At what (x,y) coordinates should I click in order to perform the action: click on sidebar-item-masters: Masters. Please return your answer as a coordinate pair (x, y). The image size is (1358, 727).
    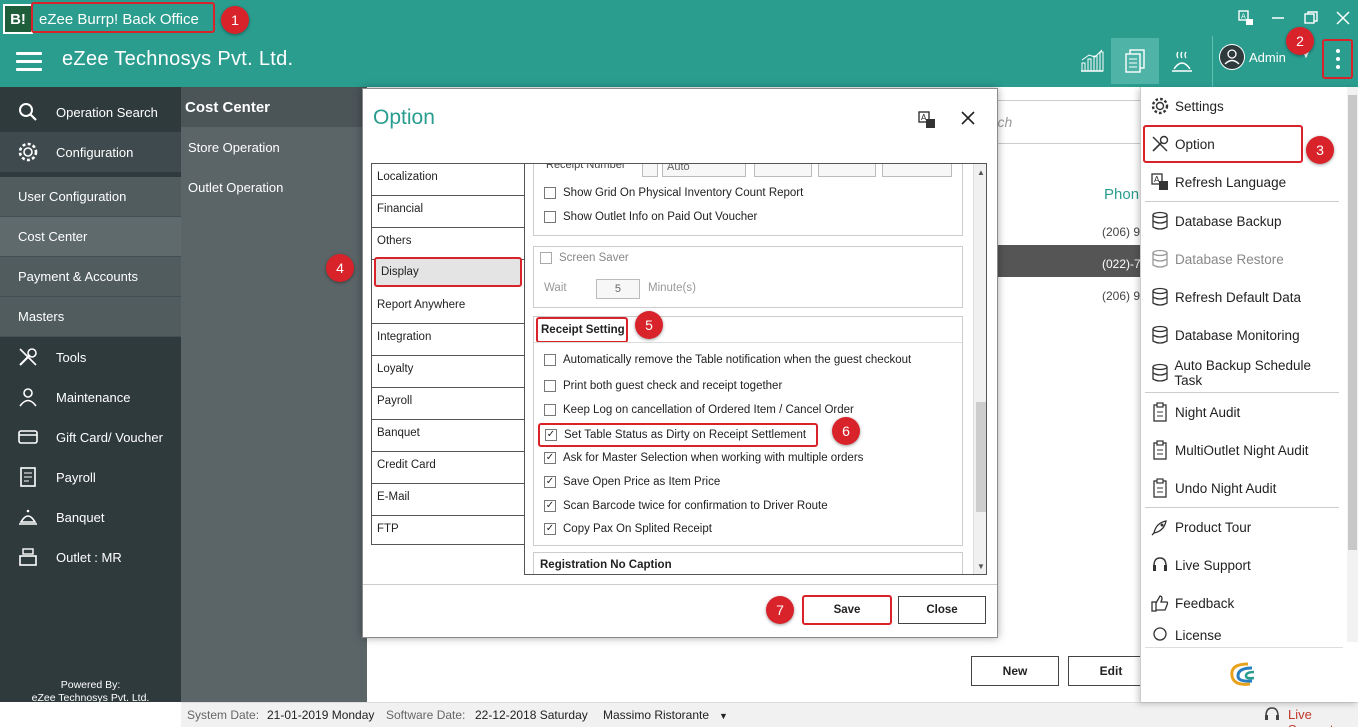
    Looking at the image, I should click on (90, 317).